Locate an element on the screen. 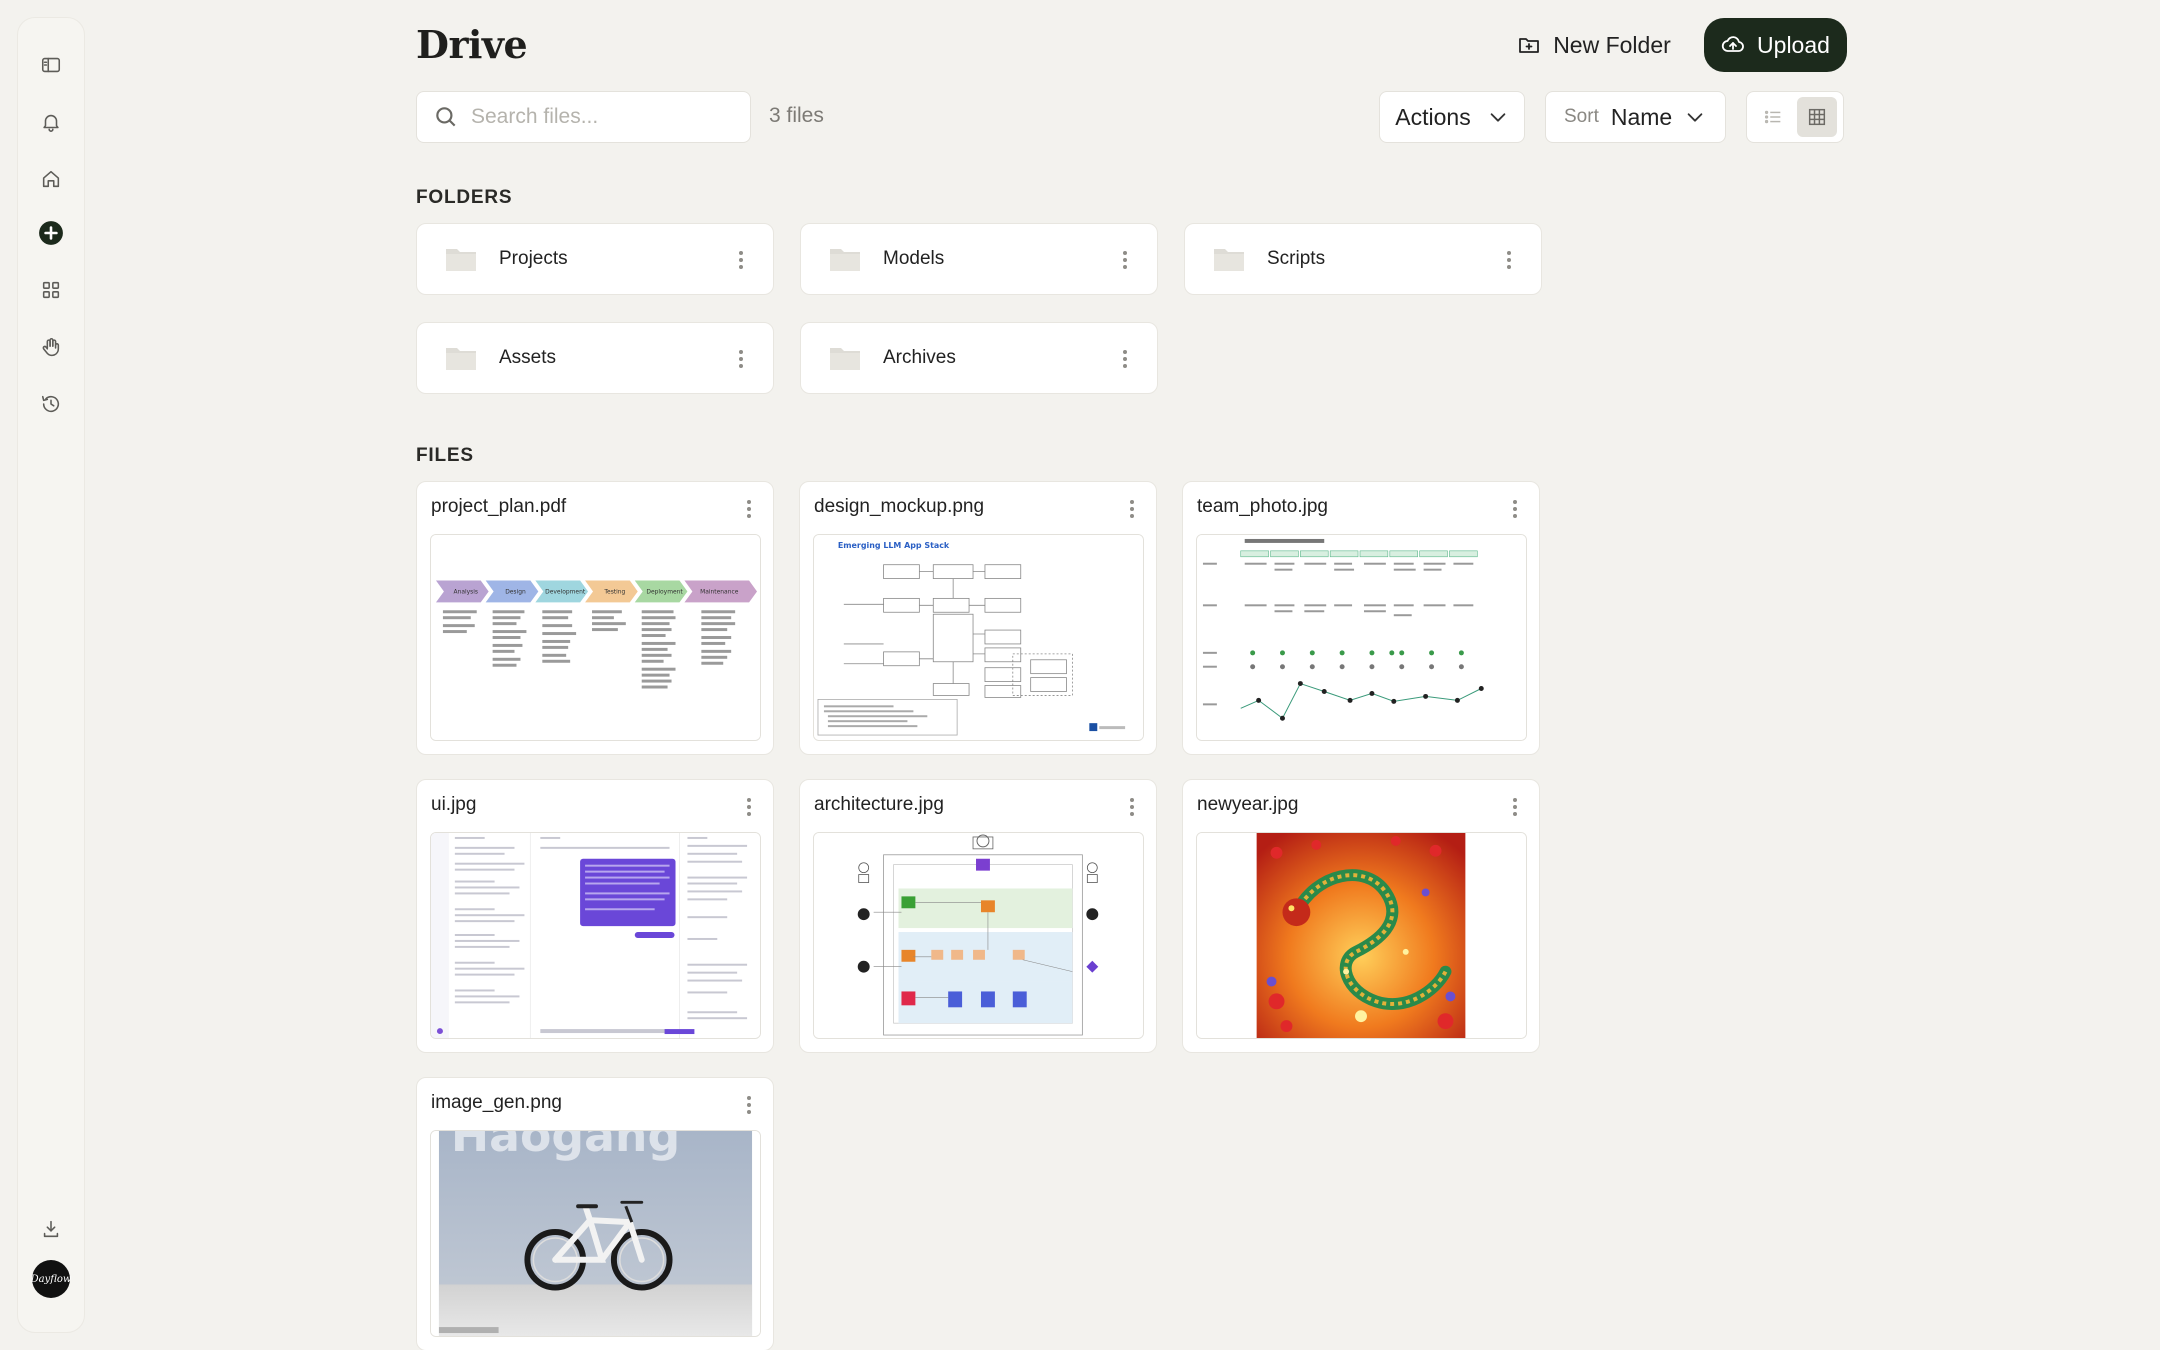  new-folder-button: New Folder is located at coordinates (1594, 45).